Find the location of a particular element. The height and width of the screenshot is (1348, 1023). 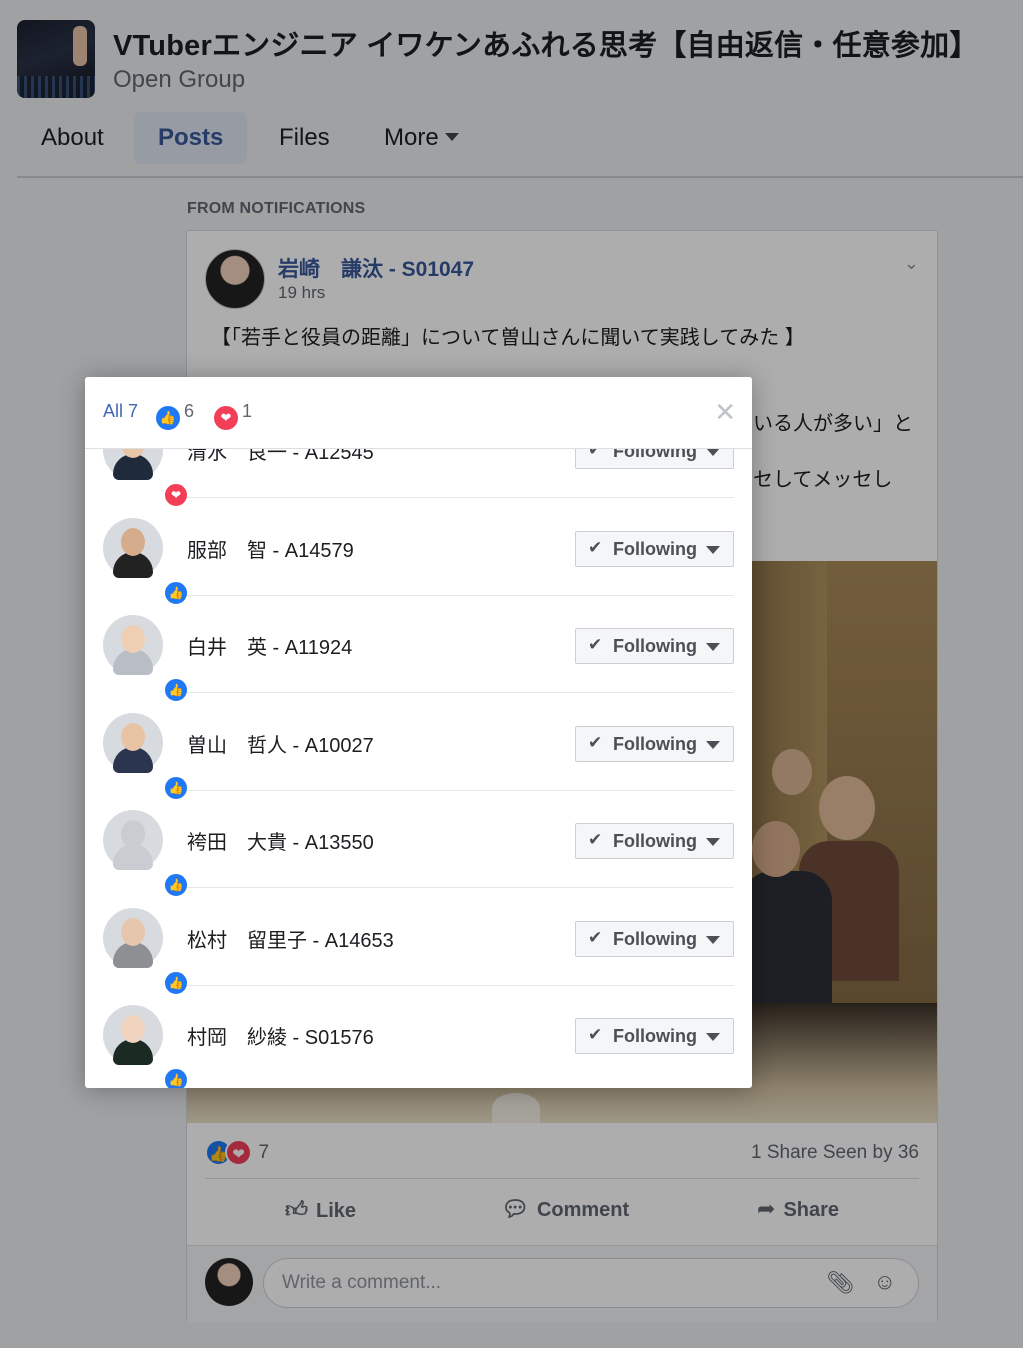

reactions-tabs: All 7 👍 6 ❤ 1 ✕ is located at coordinates (418, 413).